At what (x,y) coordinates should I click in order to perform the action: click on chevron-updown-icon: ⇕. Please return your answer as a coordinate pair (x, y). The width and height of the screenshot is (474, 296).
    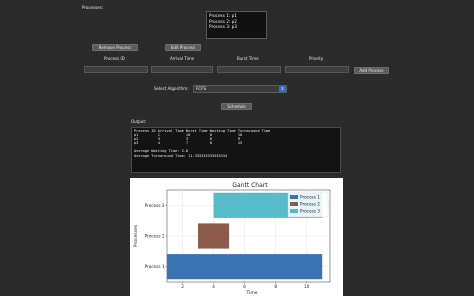
    Looking at the image, I should click on (282, 89).